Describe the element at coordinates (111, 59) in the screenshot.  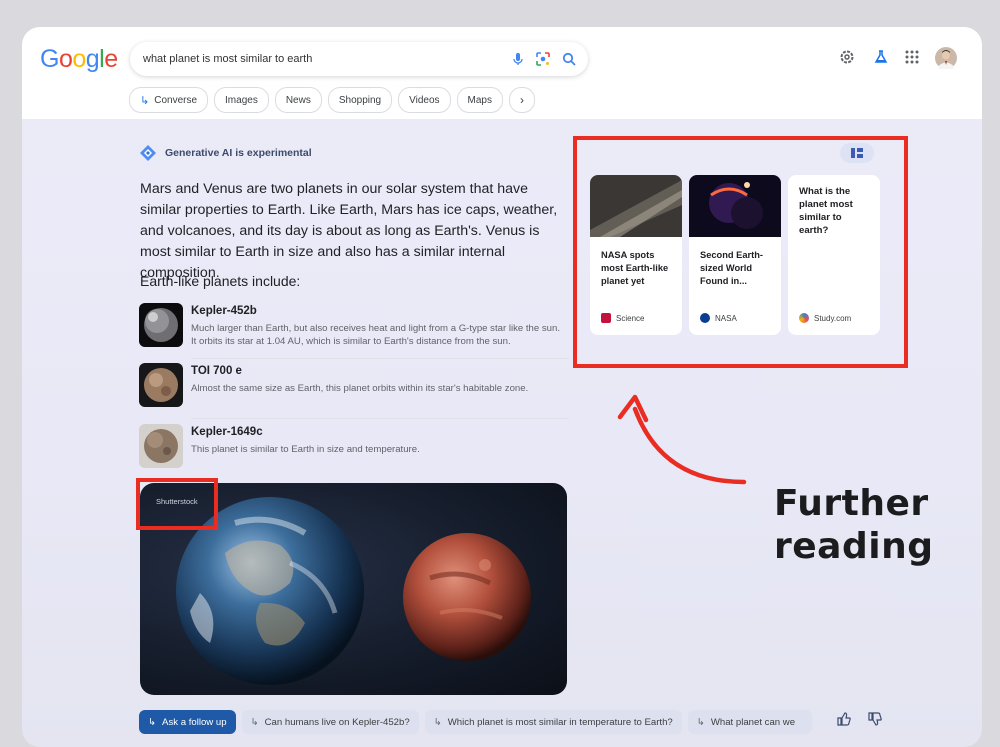
I see `logo-letter: e` at that location.